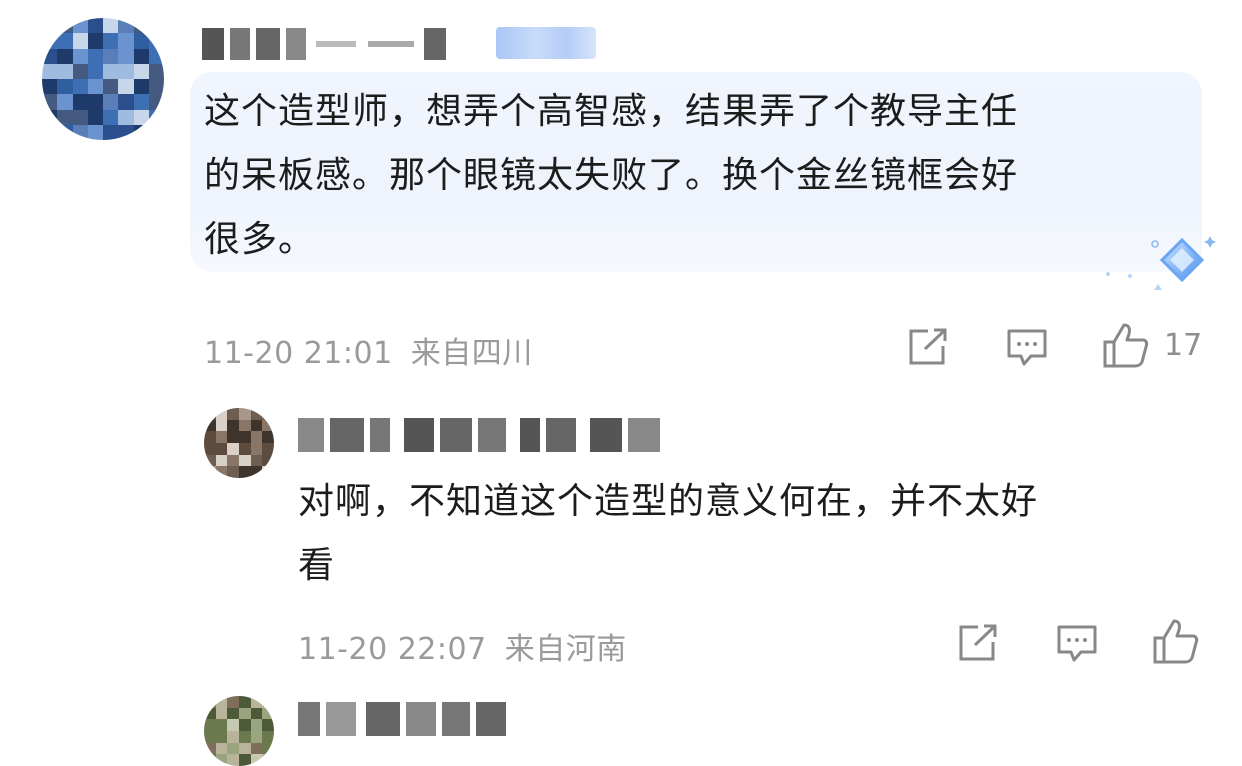 This screenshot has height=766, width=1242. What do you see at coordinates (565, 649) in the screenshot?
I see `reply-location: 来自河南` at bounding box center [565, 649].